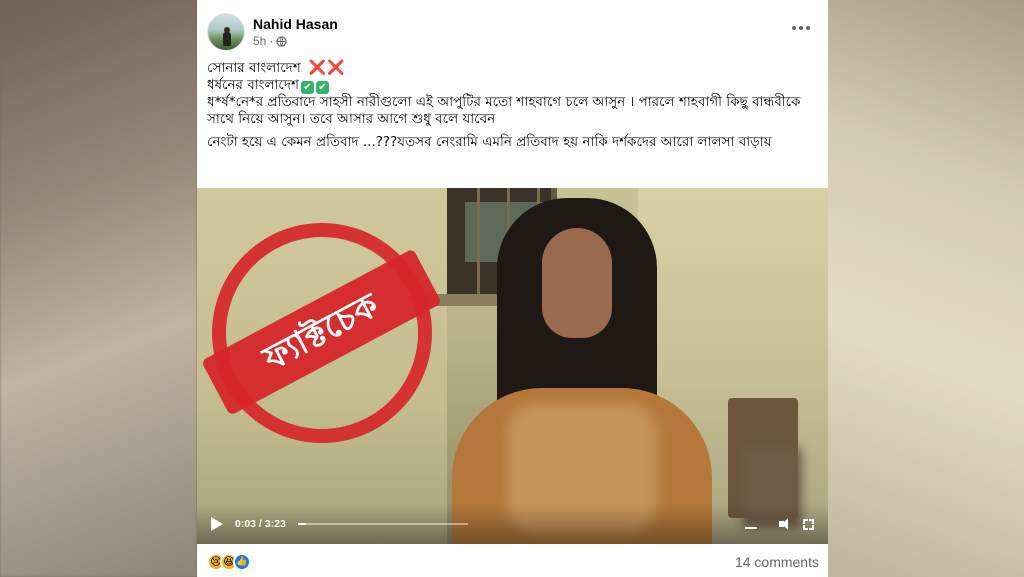  What do you see at coordinates (777, 562) in the screenshot?
I see `comments-count: 14 comments` at bounding box center [777, 562].